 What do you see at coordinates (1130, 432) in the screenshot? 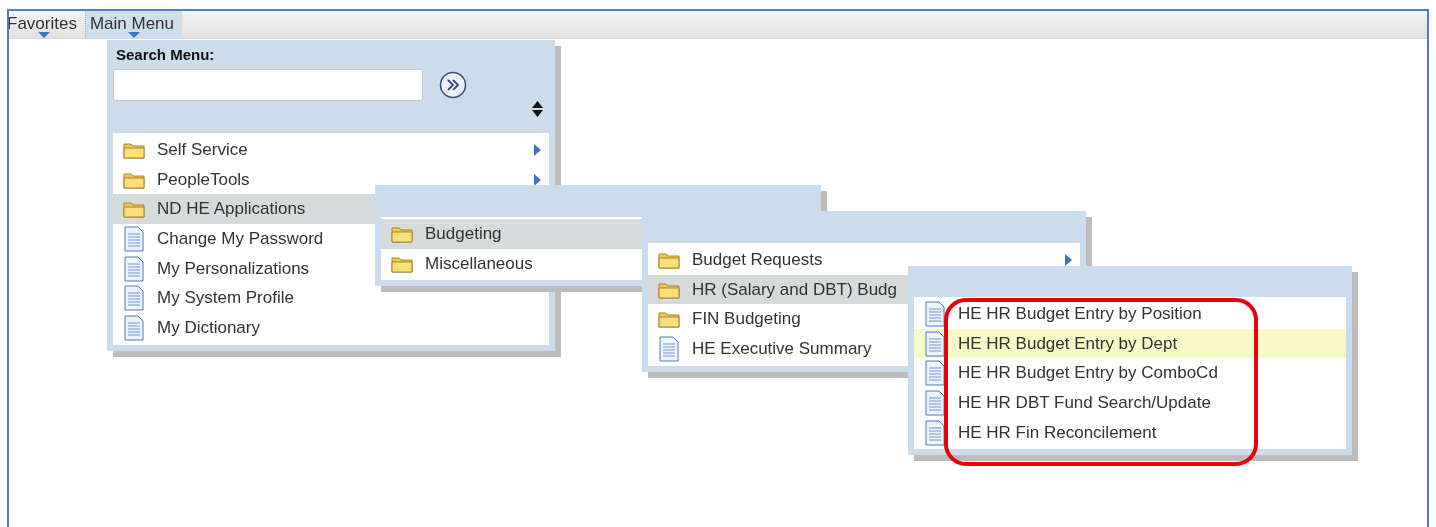
I see `menu-item: HE HR Fin Reconcilement` at bounding box center [1130, 432].